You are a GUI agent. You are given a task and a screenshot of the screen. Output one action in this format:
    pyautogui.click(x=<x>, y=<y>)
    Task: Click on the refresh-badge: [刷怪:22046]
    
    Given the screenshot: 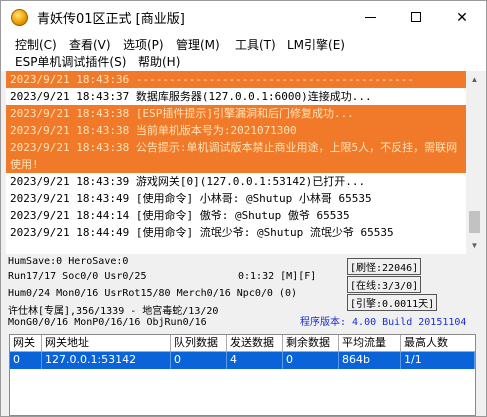 What is the action you would take?
    pyautogui.click(x=384, y=266)
    